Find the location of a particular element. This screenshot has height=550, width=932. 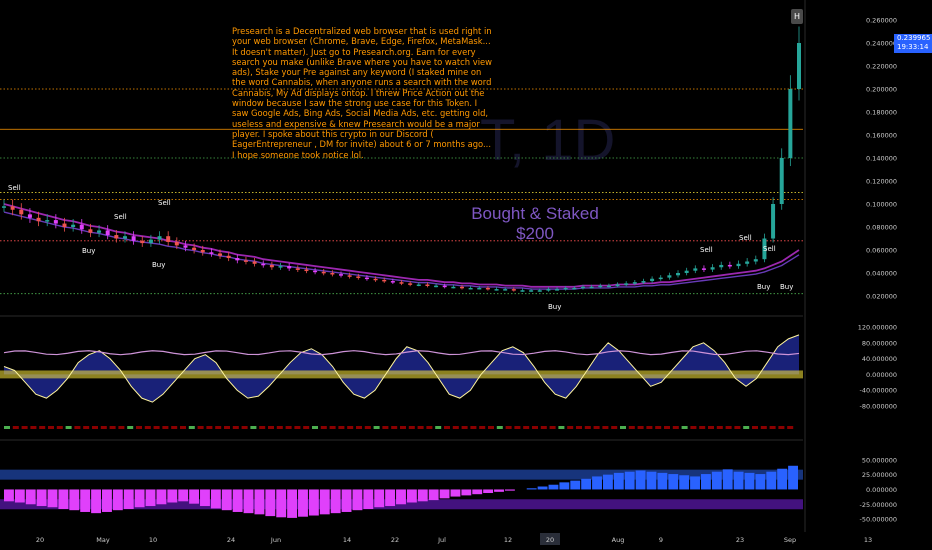

osc2-axis-tick: 50.000000 is located at coordinates (879, 460).